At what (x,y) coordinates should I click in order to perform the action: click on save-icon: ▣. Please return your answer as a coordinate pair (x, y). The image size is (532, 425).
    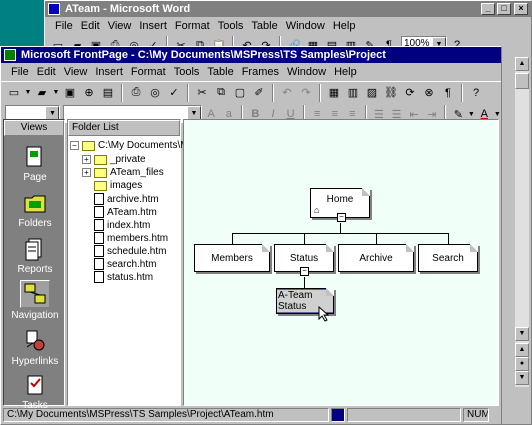
    Looking at the image, I should click on (70, 93).